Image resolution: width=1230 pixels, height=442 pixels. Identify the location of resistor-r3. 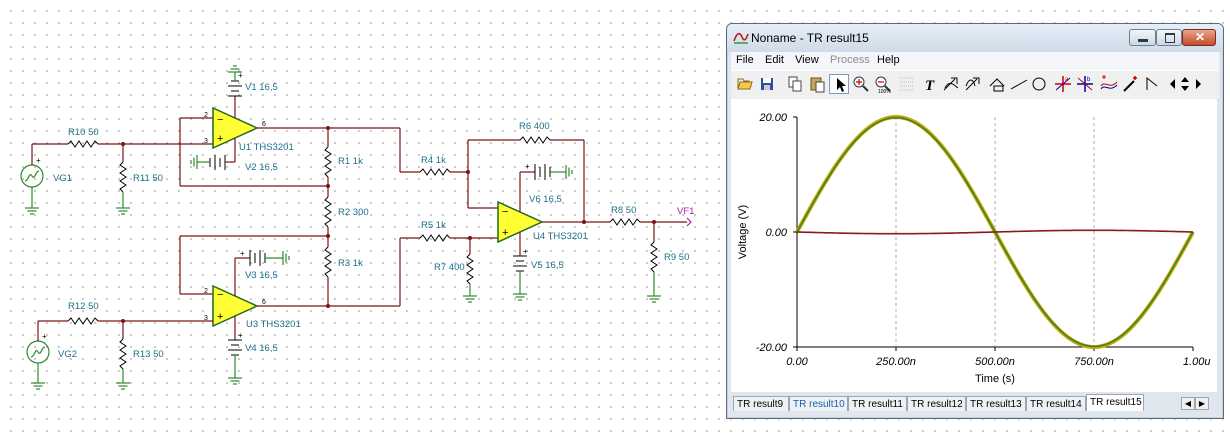
(328, 262).